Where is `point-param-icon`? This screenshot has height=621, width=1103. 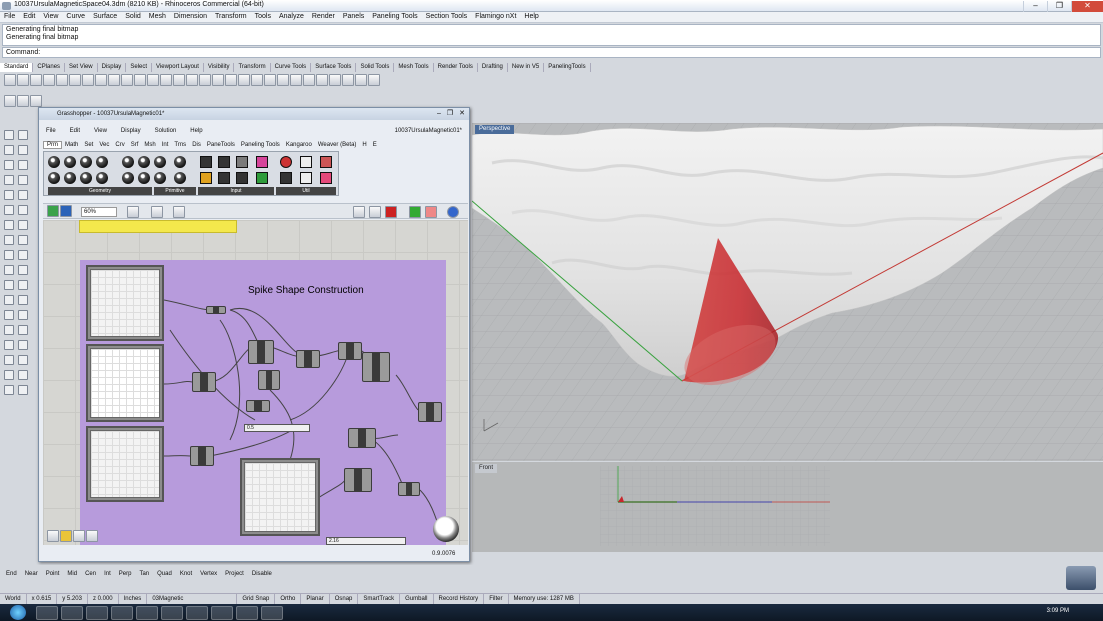
point-param-icon is located at coordinates (70, 162).